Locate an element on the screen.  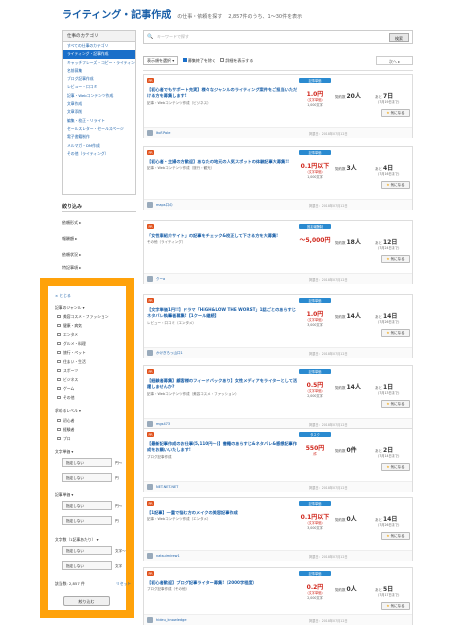
client-name-link: かけぎろっ山口1 is located at coordinates (169, 353).